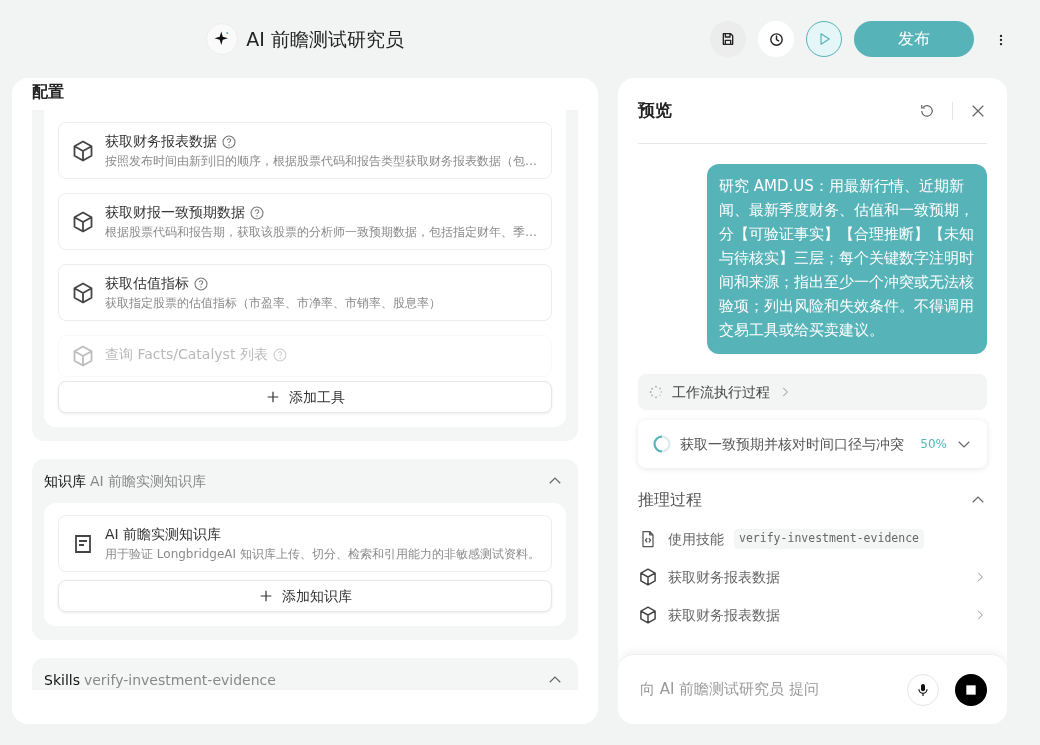  I want to click on add-button: 添加工具, so click(305, 397).